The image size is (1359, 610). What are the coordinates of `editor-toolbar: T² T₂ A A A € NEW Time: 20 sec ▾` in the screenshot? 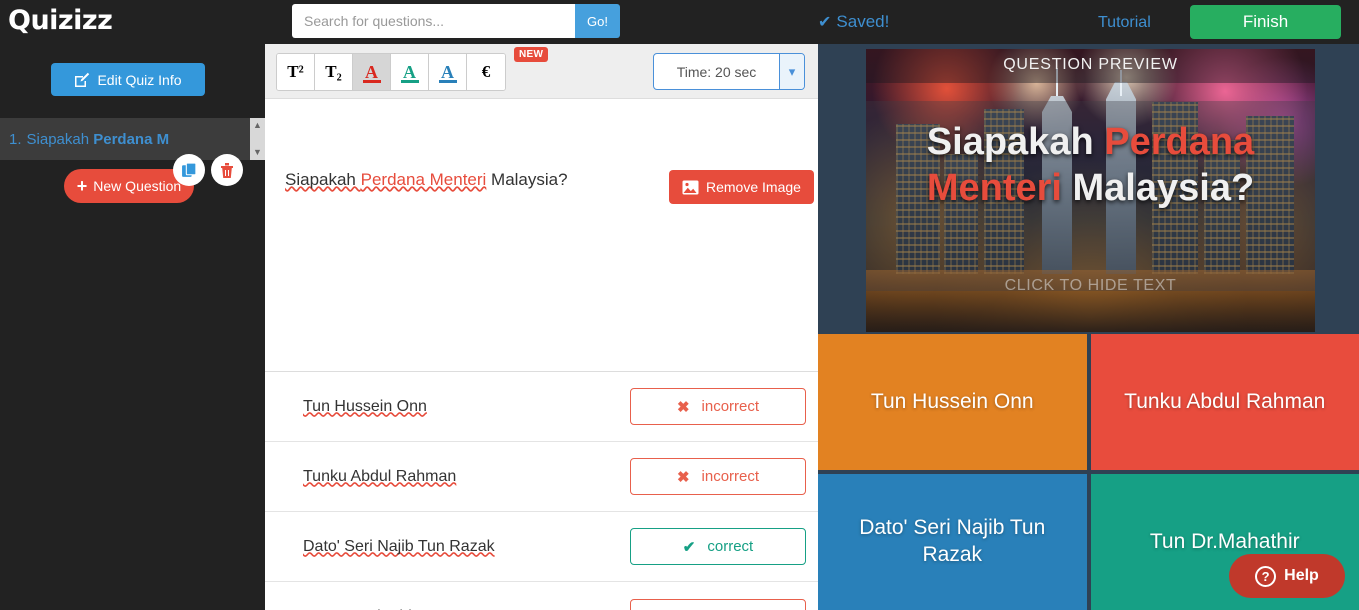 It's located at (541, 71).